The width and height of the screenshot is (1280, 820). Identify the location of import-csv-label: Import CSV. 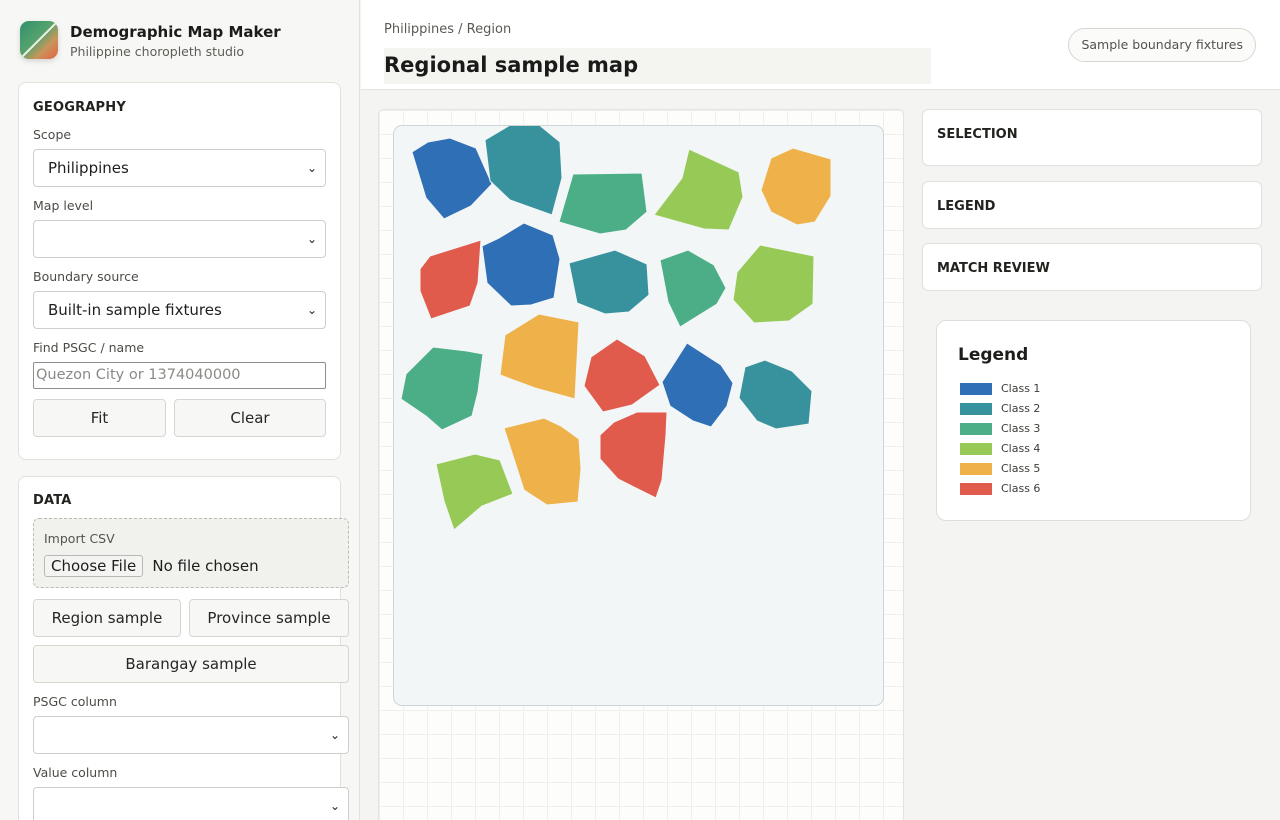
(79, 538).